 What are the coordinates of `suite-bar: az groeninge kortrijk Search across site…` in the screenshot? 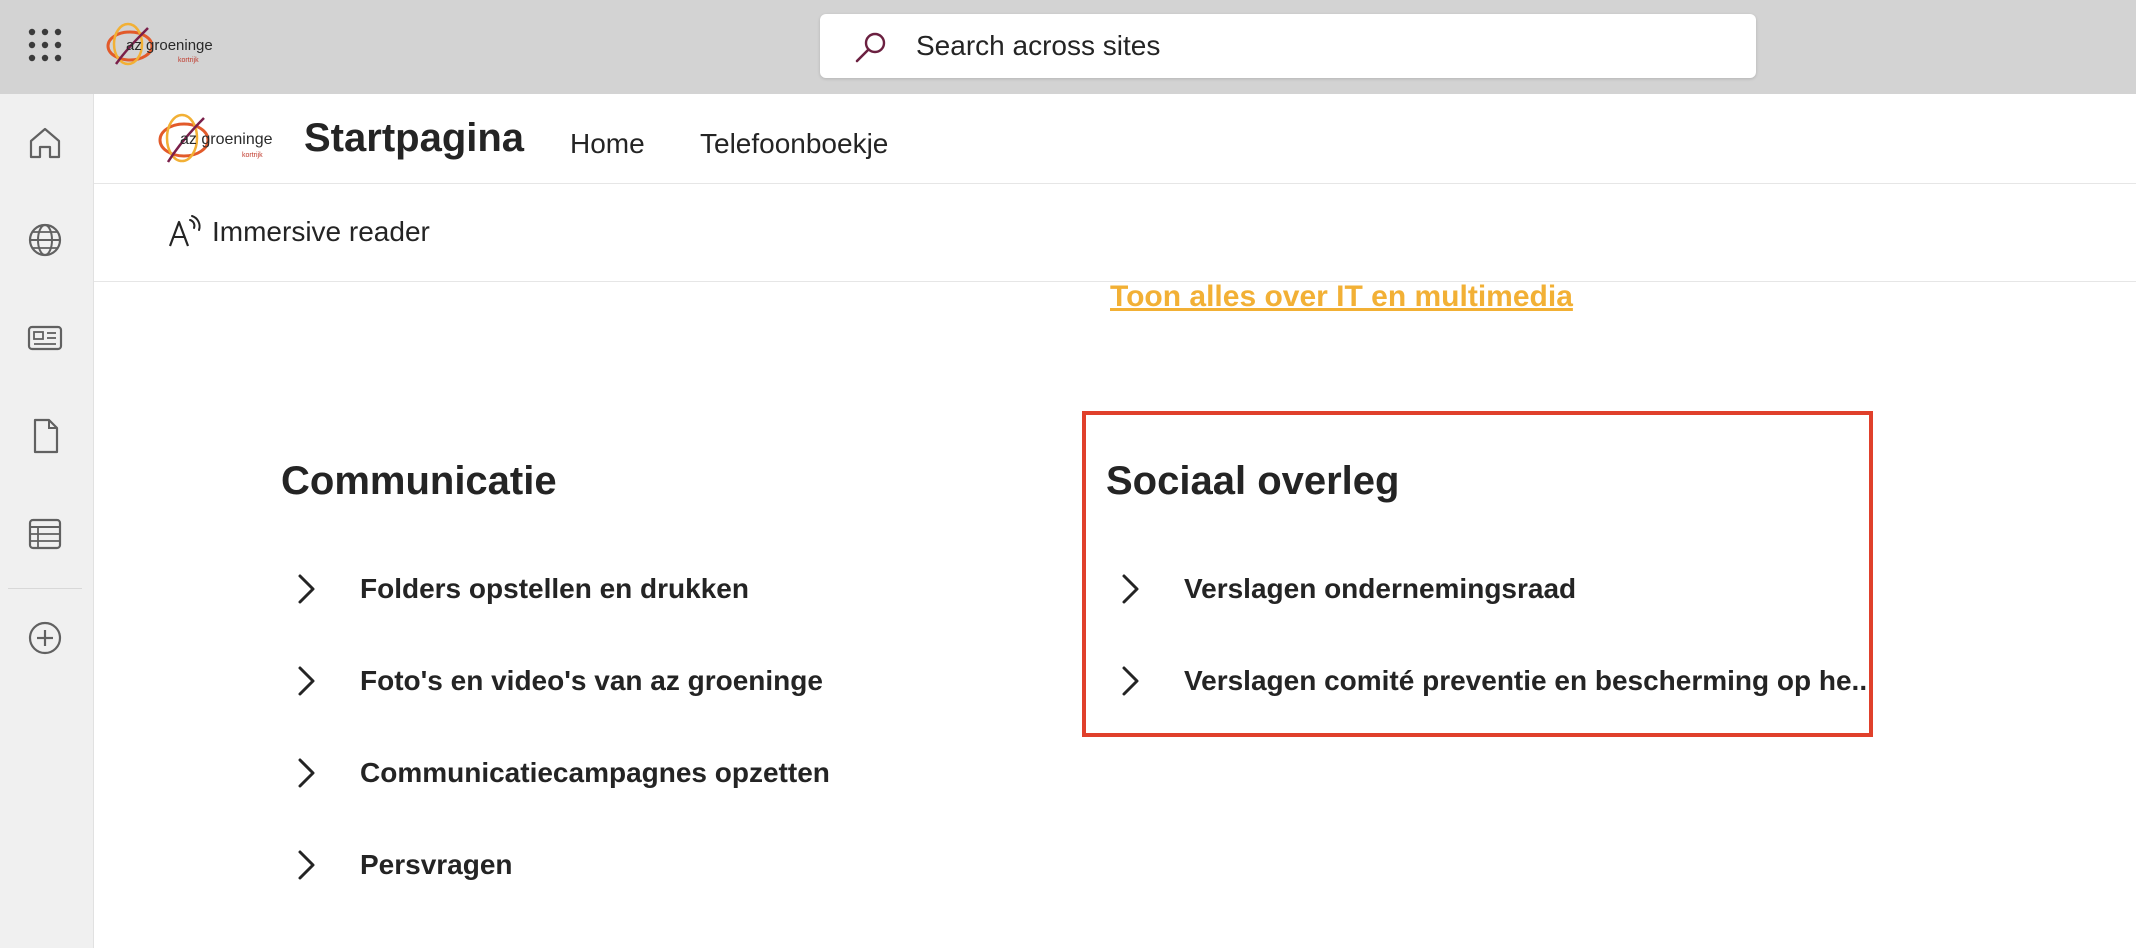 It's located at (1068, 47).